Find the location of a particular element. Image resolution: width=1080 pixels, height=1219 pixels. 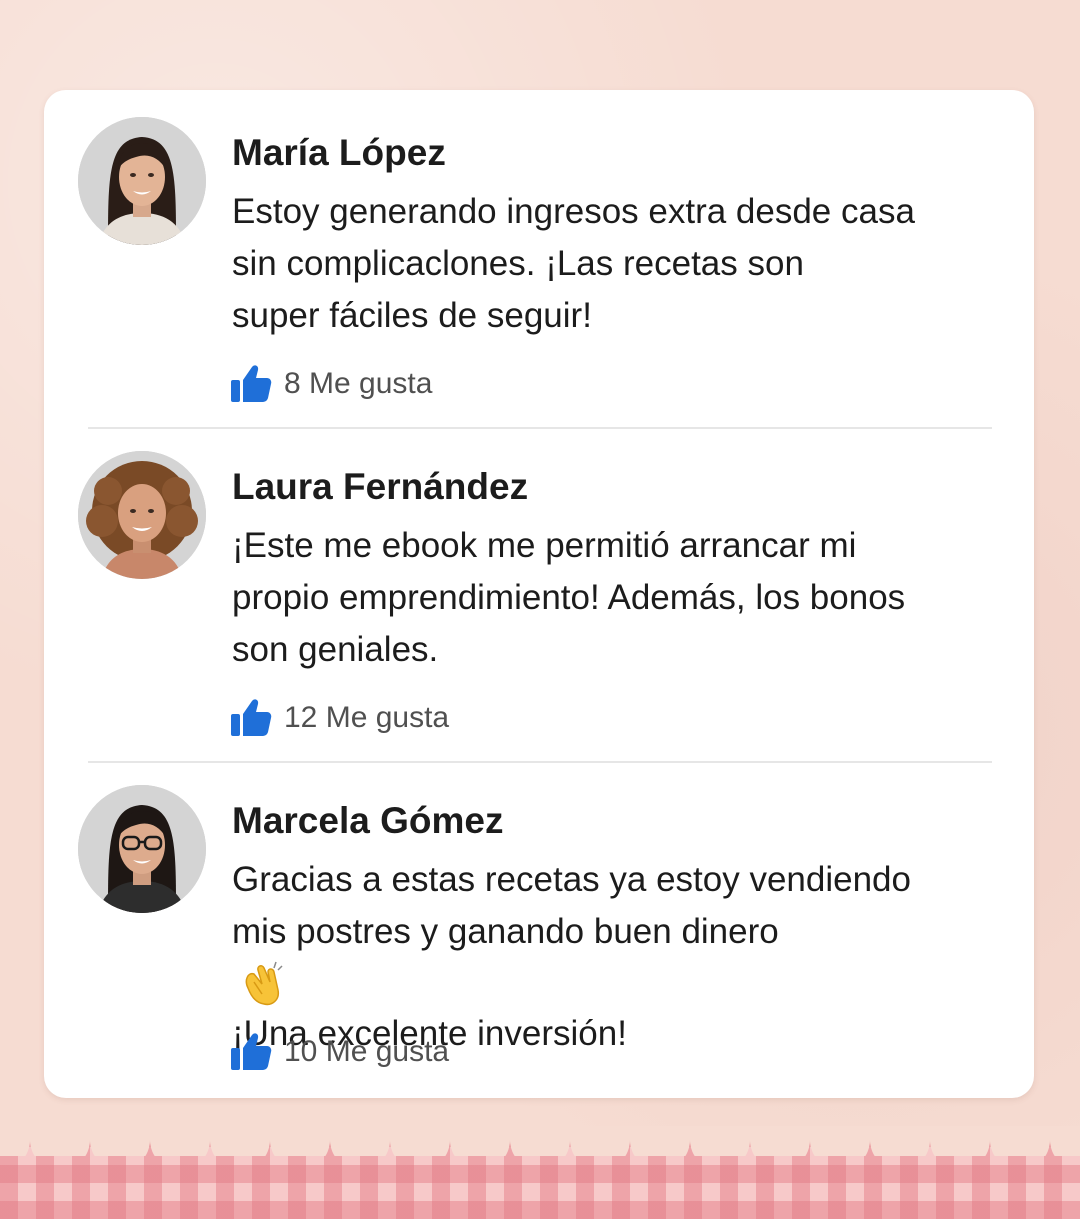

woman-glasses-portrait-icon is located at coordinates (142, 849).